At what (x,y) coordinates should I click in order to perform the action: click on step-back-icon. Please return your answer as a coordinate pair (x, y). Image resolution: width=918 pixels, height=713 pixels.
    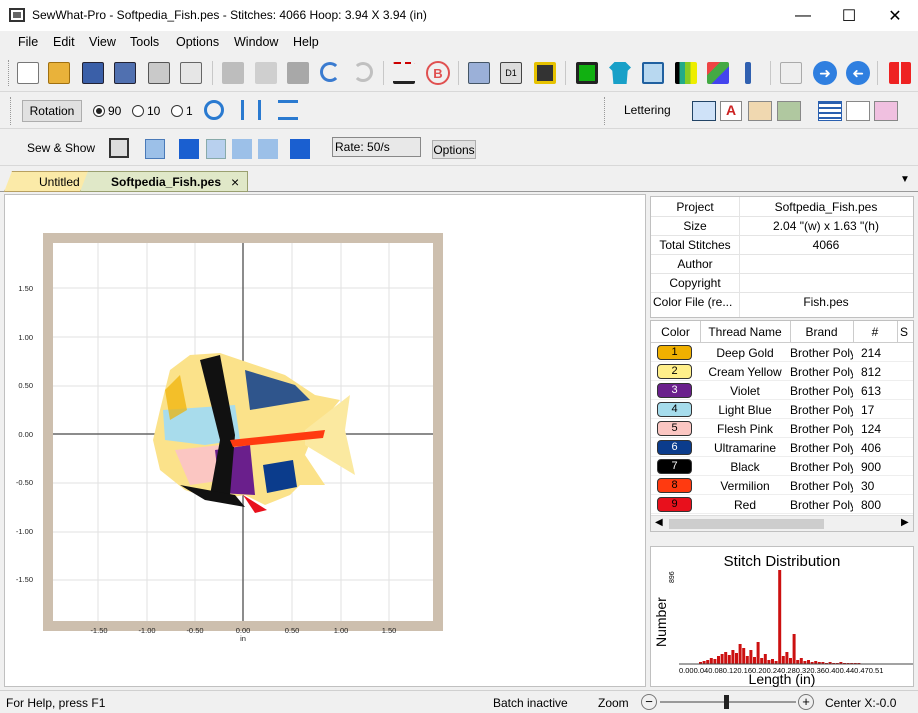
    Looking at the image, I should click on (242, 149).